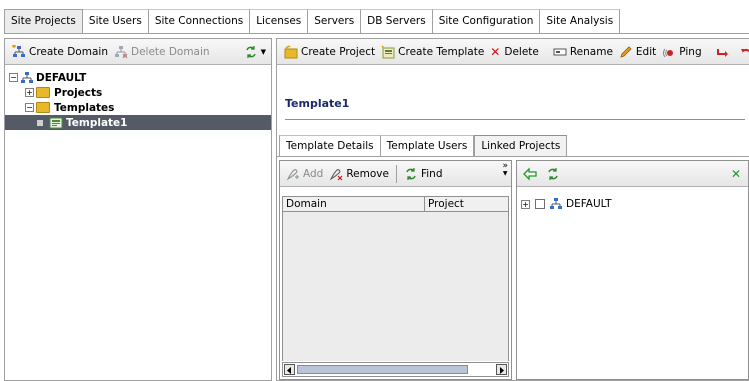  I want to click on back-arrow-icon, so click(744, 50).